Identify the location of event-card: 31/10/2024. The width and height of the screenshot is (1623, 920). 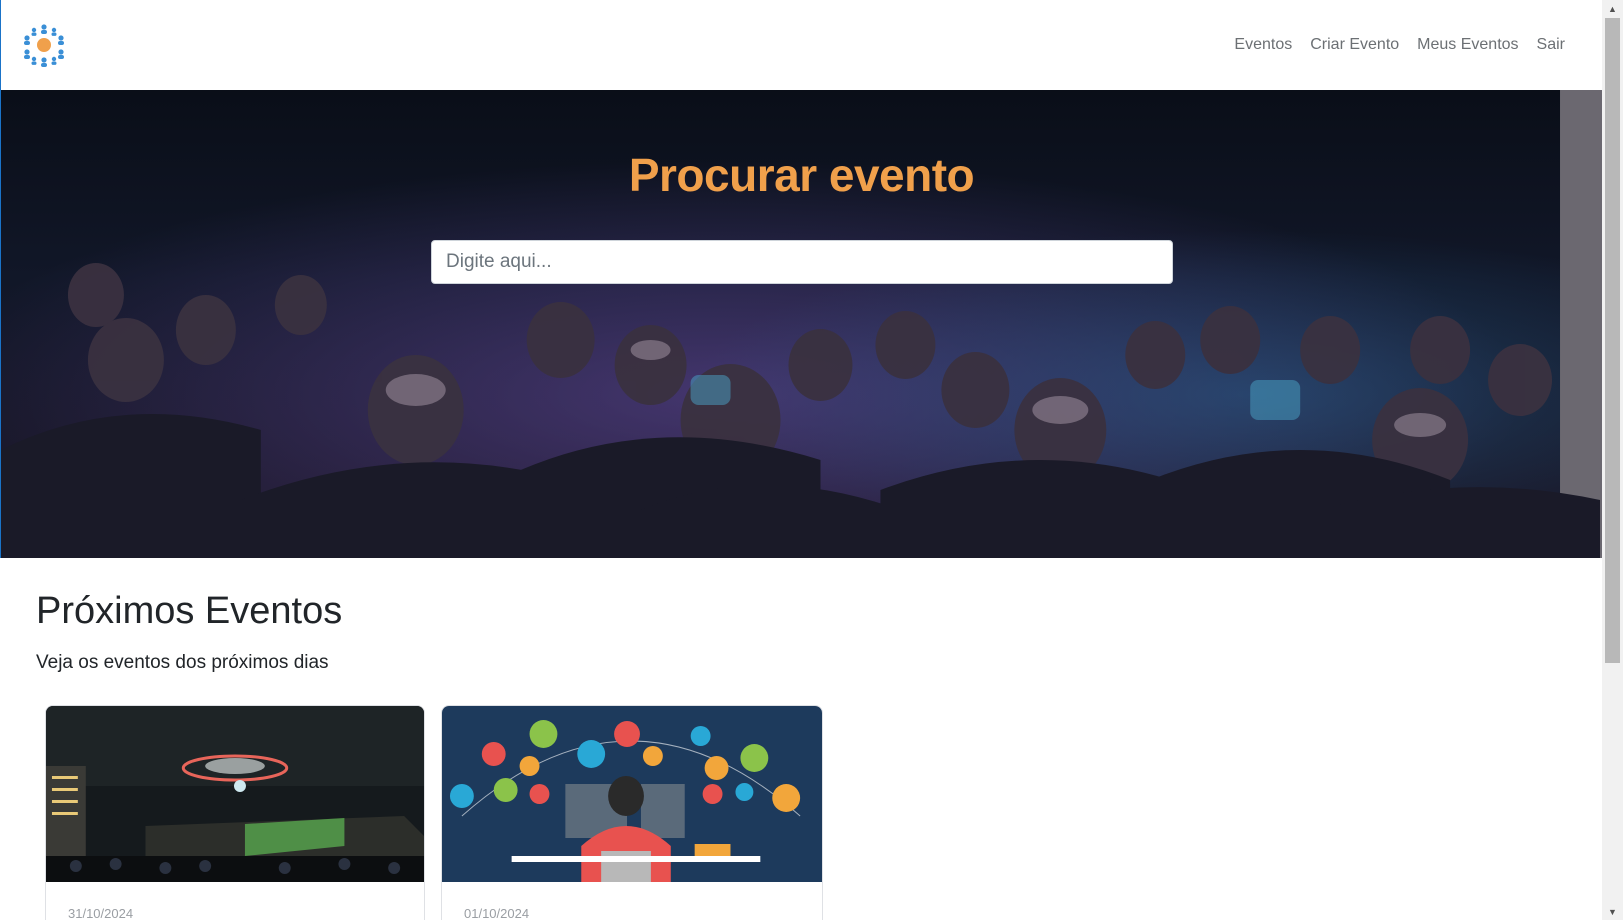
(235, 812).